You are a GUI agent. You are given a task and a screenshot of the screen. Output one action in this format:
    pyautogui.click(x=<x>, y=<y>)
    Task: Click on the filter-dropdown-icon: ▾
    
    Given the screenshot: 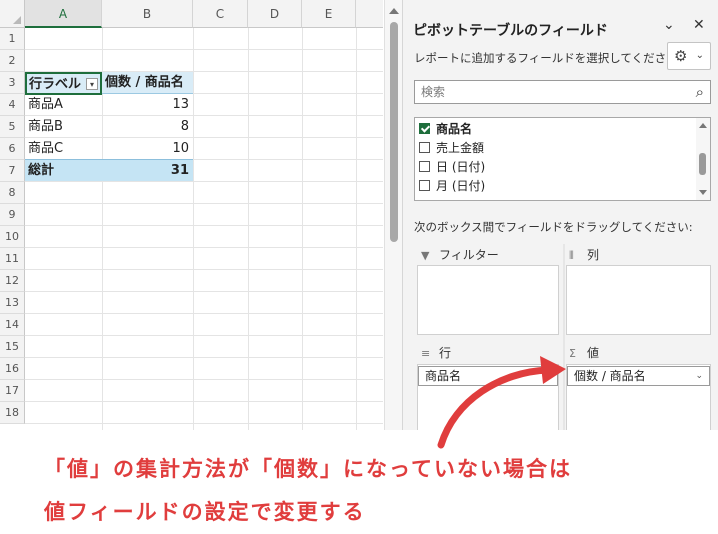 What is the action you would take?
    pyautogui.click(x=92, y=84)
    